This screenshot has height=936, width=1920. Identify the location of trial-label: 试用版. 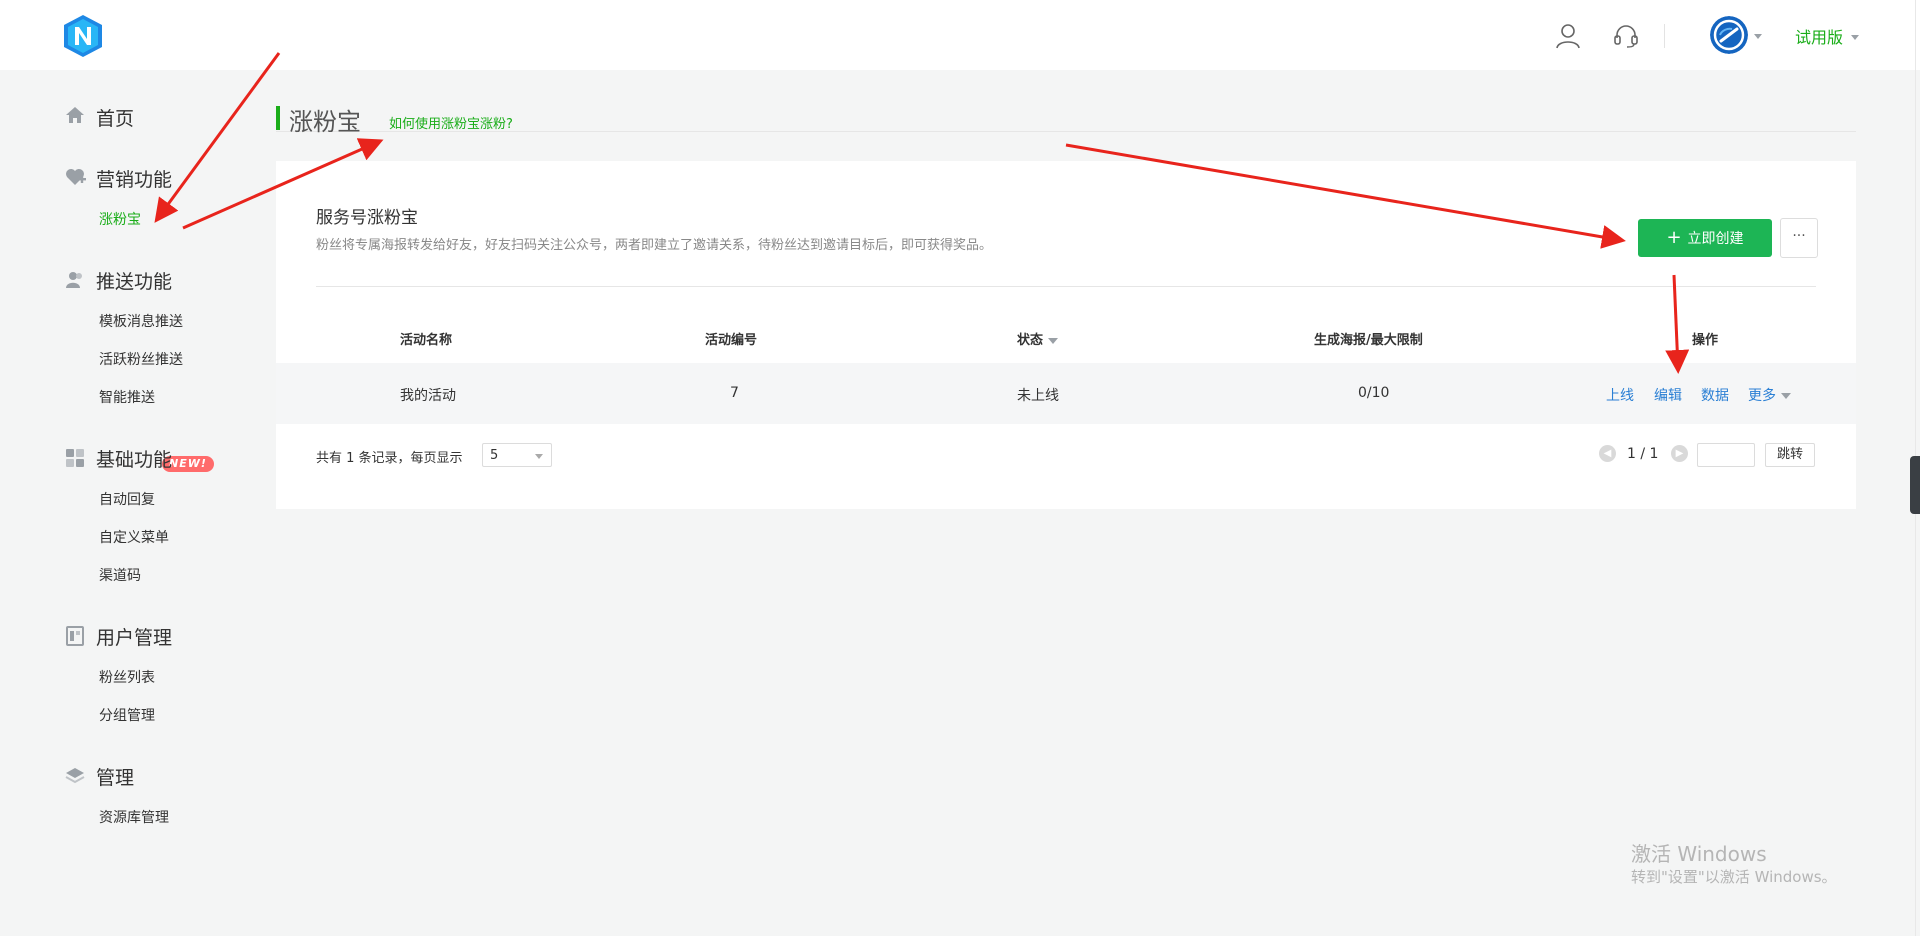
(1819, 37).